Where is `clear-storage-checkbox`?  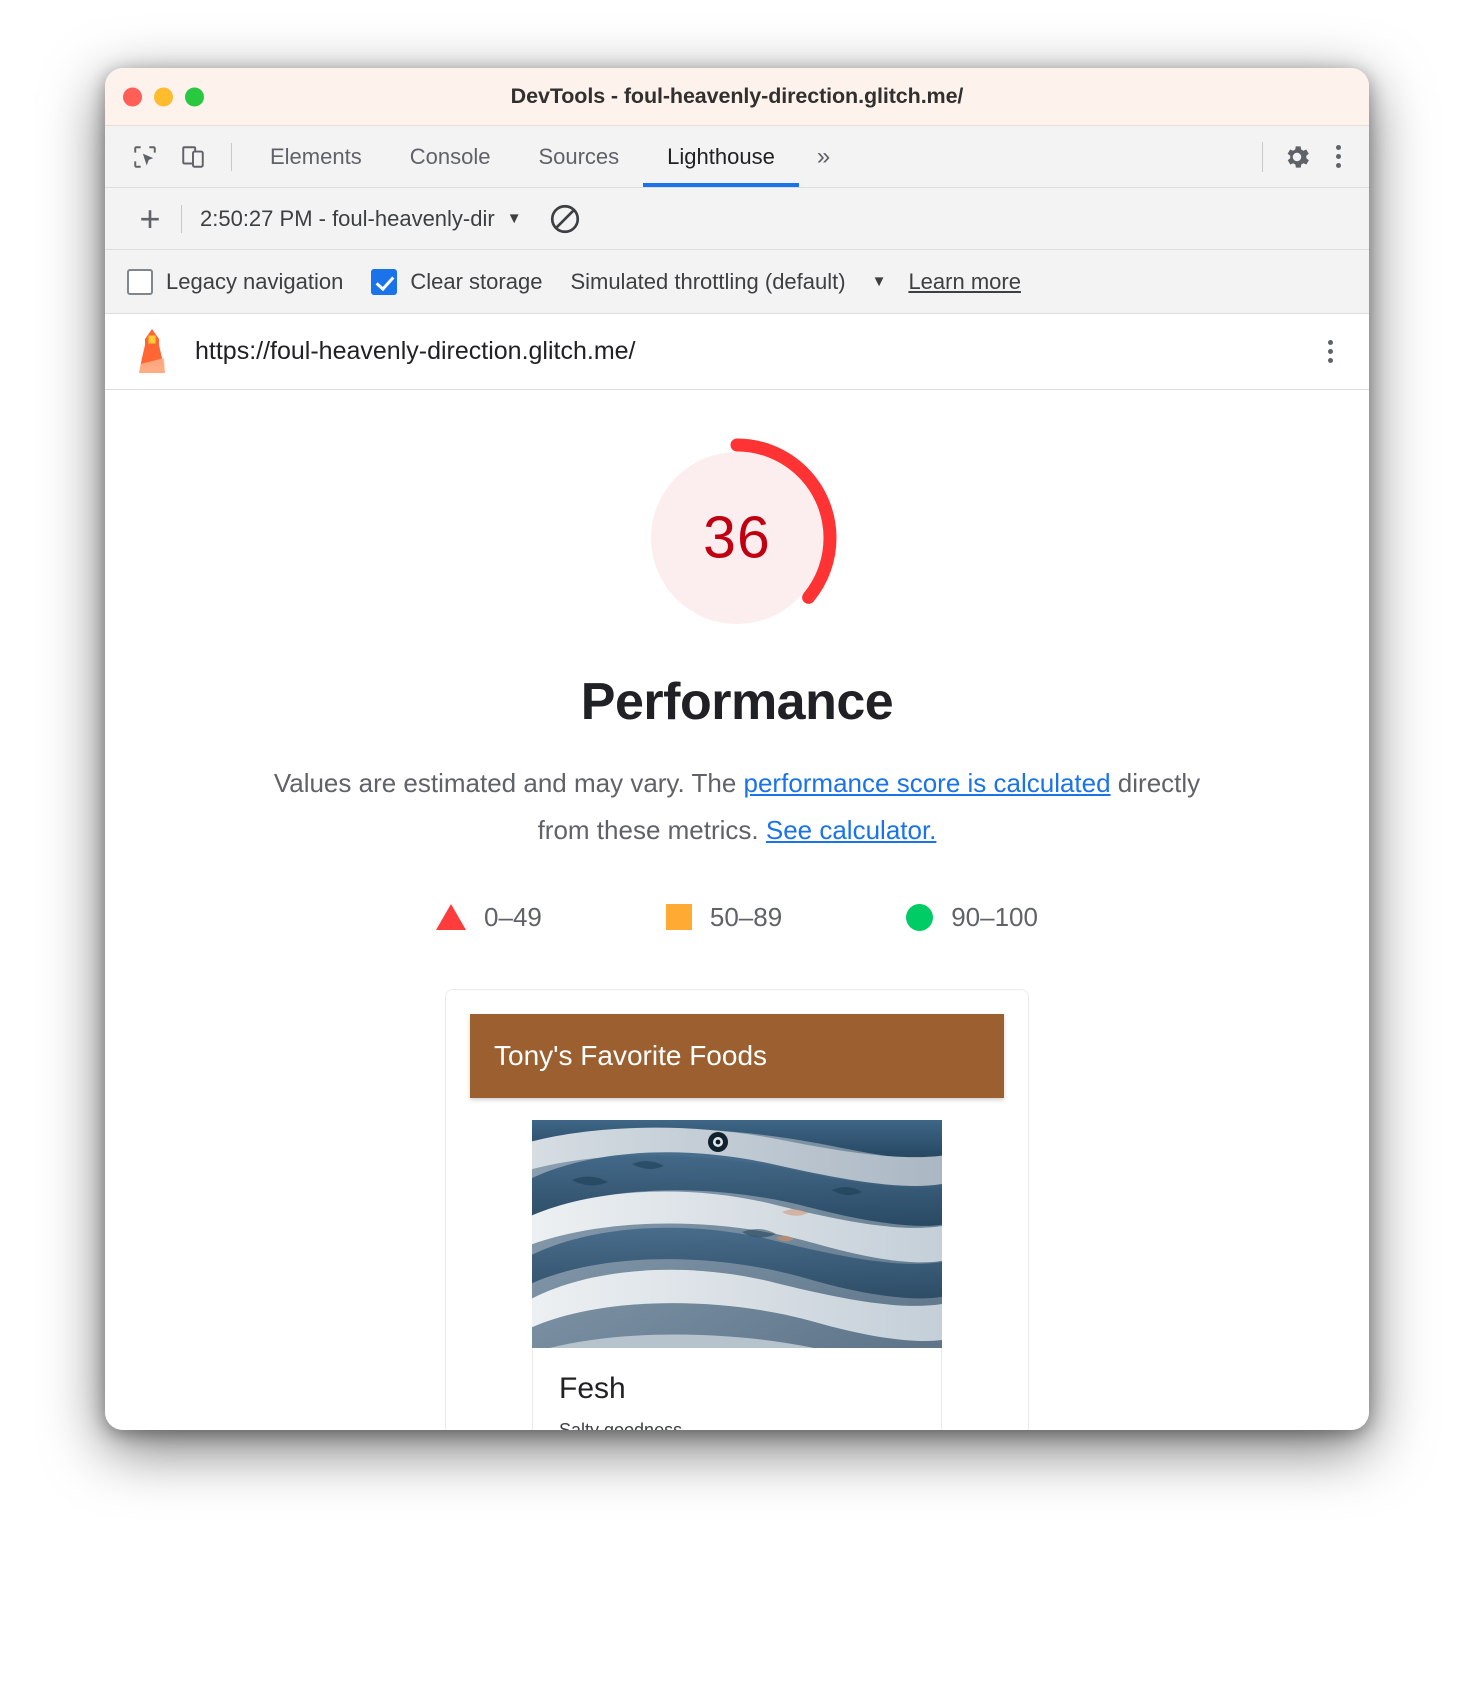
clear-storage-checkbox is located at coordinates (384, 281).